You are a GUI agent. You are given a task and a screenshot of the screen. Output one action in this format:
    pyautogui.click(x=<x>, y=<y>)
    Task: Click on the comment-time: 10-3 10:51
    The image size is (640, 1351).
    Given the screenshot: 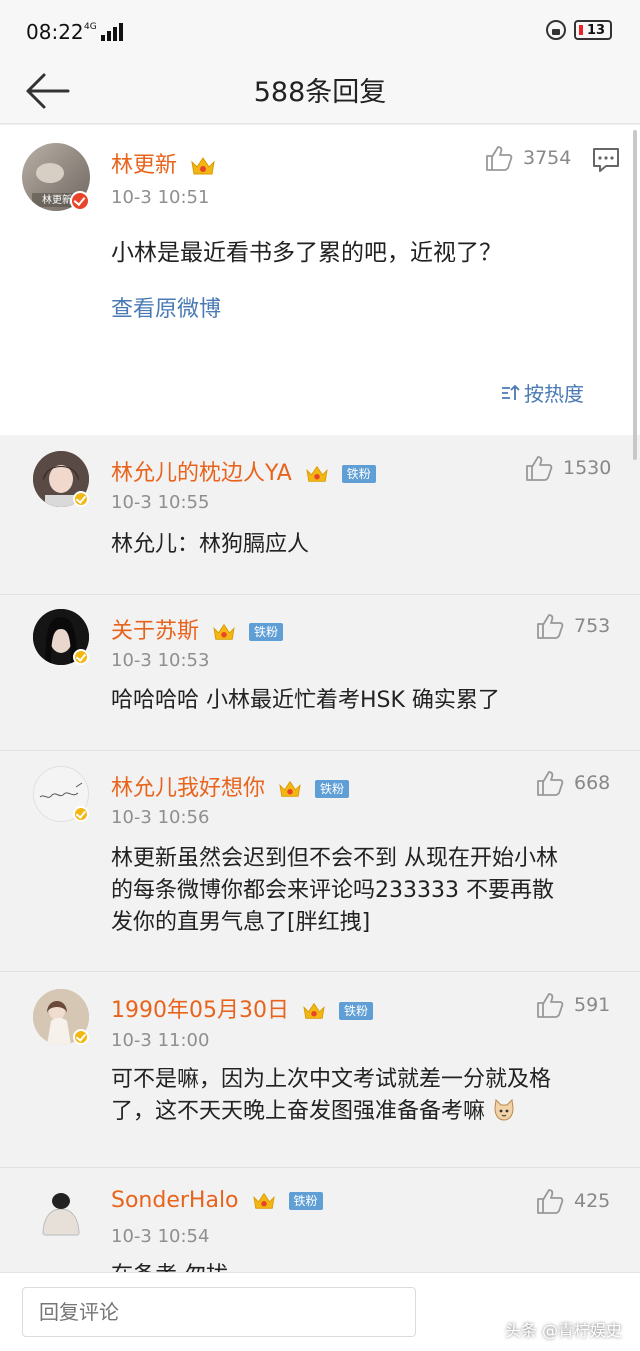 What is the action you would take?
    pyautogui.click(x=160, y=197)
    